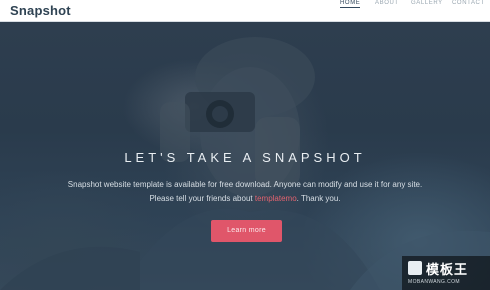 Image resolution: width=490 pixels, height=290 pixels. I want to click on hero-text-before-link: Please tell your friends about, so click(202, 198).